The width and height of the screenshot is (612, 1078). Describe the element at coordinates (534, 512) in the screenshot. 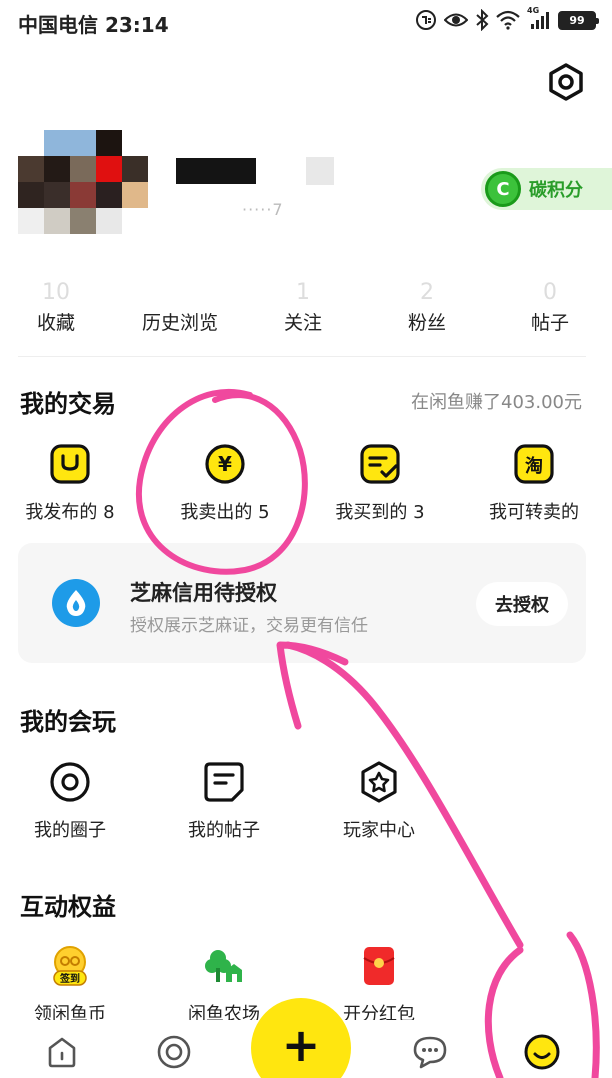

I see `trade-item-label: 我可转卖的` at that location.